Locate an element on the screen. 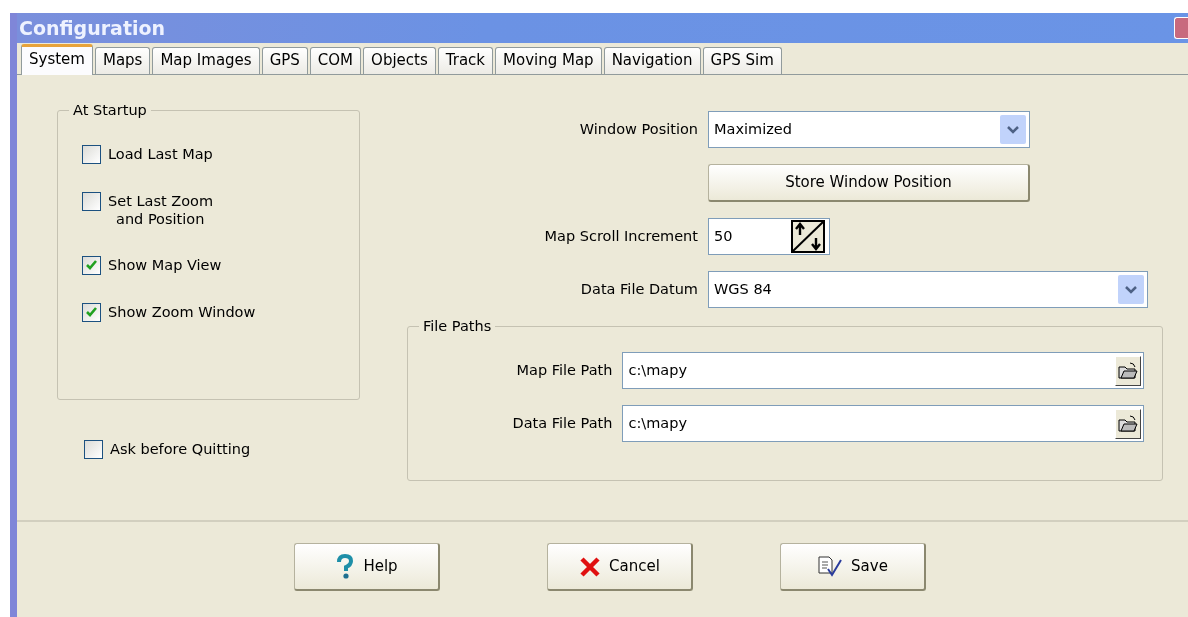 Image resolution: width=1188 pixels, height=617 pixels. tab: Track is located at coordinates (465, 60).